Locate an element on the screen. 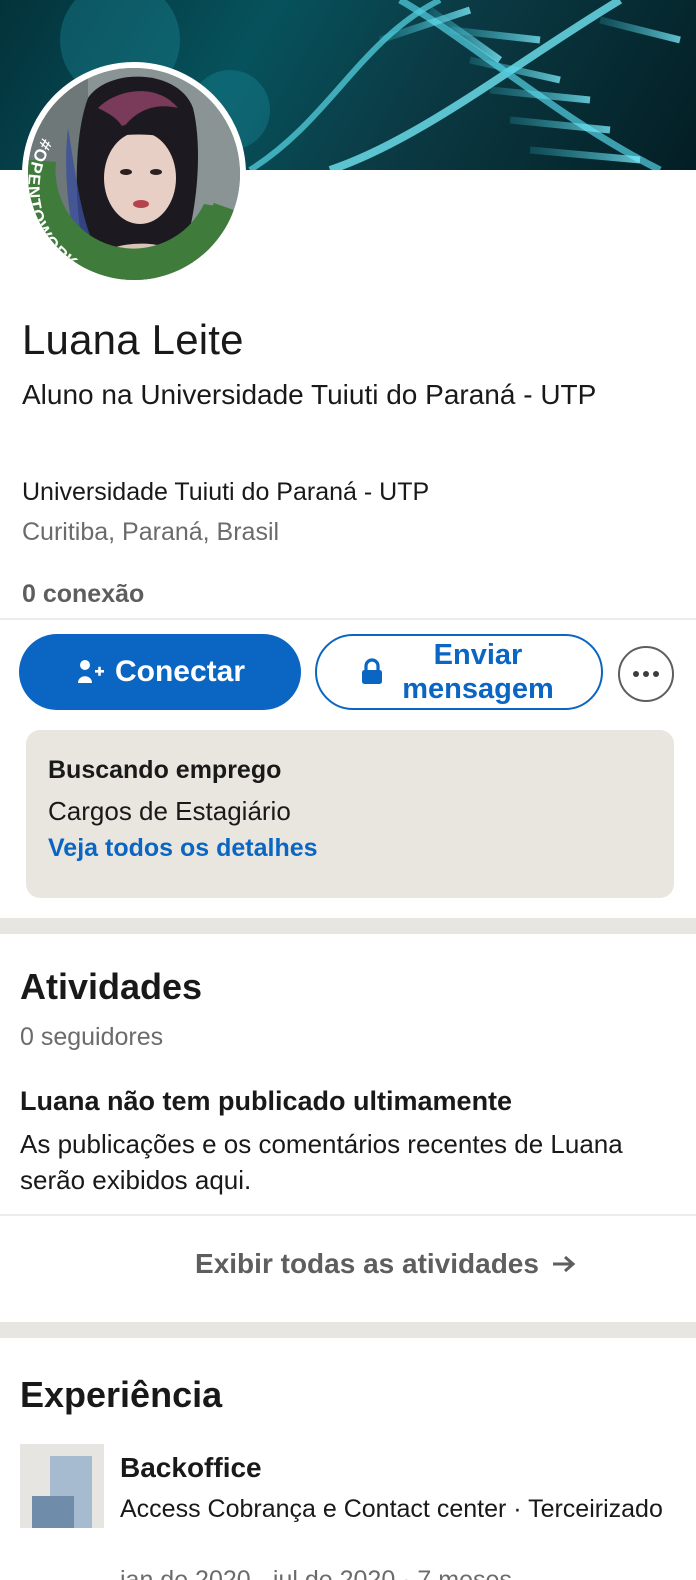  open-to-work-frame: #OPENTOWORK is located at coordinates (134, 208).